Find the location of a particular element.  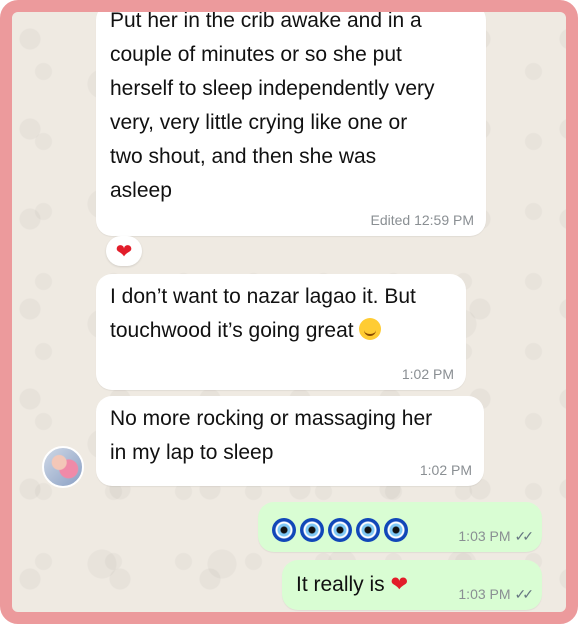

message-line: Put her in the crib awake and in a is located at coordinates (266, 20).